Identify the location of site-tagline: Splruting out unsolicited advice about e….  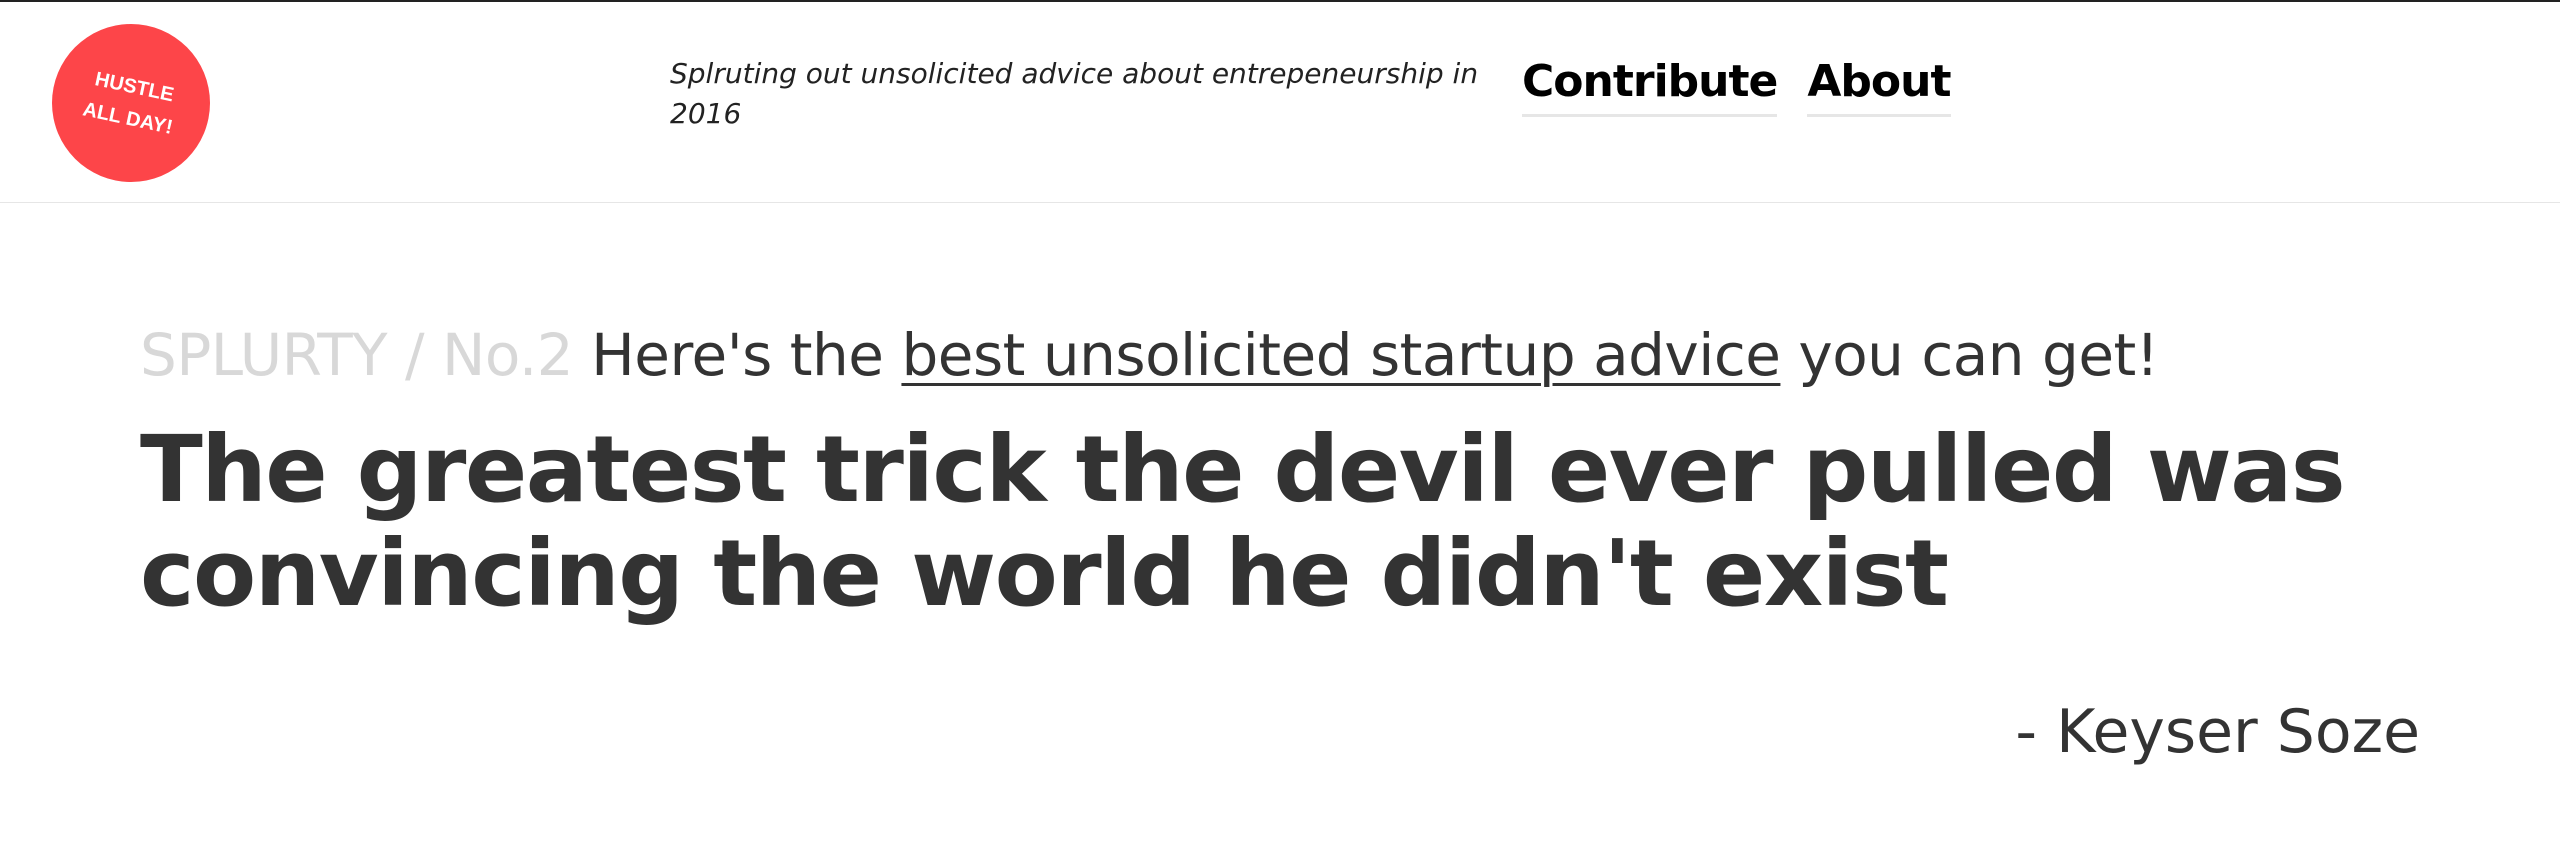
(1074, 93).